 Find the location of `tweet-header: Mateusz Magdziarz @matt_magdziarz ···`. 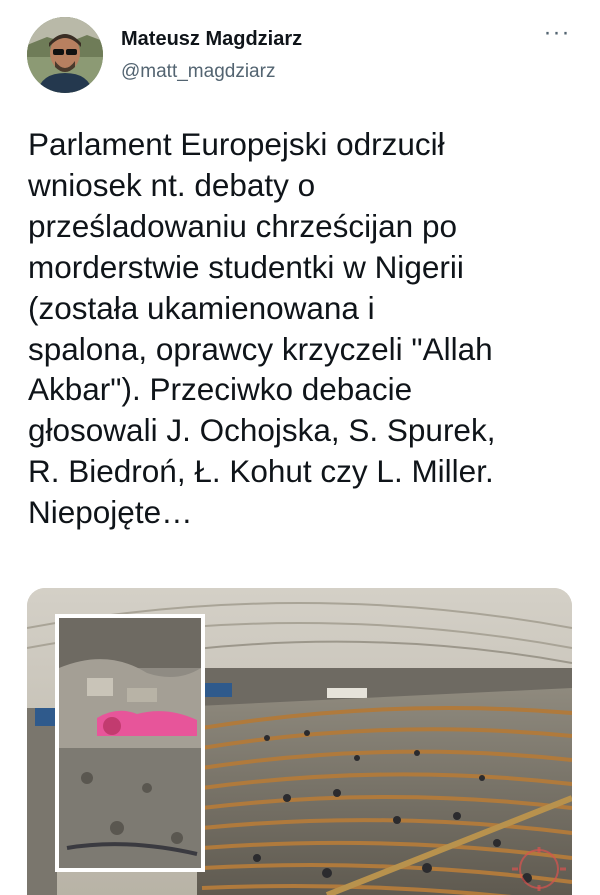

tweet-header: Mateusz Magdziarz @matt_magdziarz ··· is located at coordinates (300, 55).